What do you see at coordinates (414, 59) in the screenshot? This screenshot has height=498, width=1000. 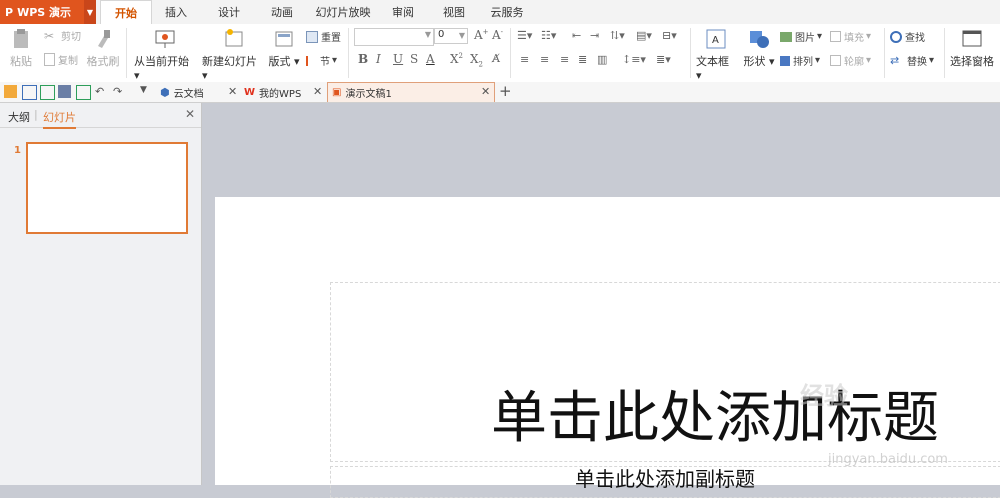 I see `strikethrough-icon: S` at bounding box center [414, 59].